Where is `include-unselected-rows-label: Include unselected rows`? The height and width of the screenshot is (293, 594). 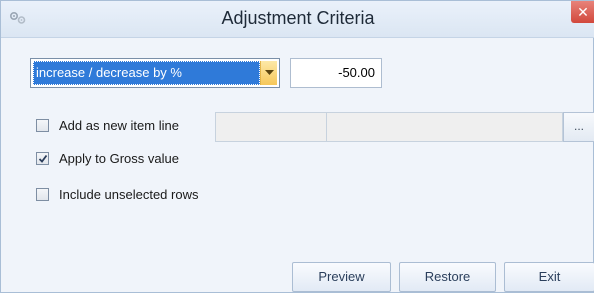
include-unselected-rows-label: Include unselected rows is located at coordinates (129, 194).